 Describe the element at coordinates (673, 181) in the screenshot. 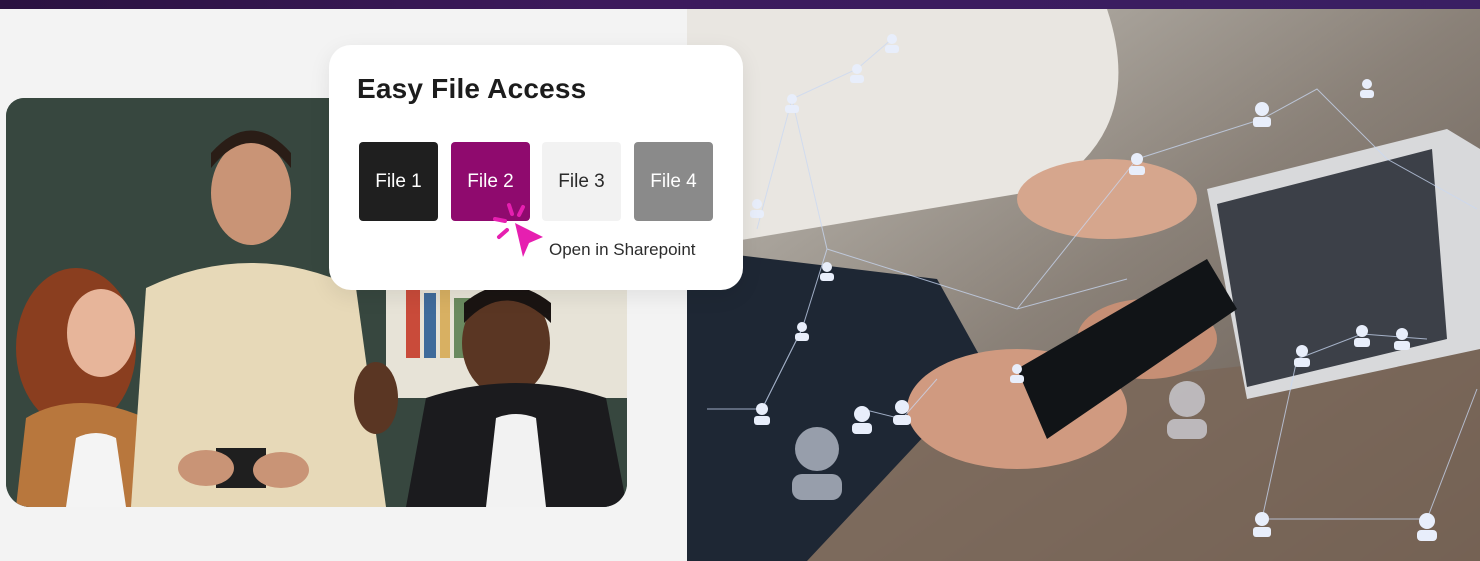

I see `file-4-button: File 4` at that location.